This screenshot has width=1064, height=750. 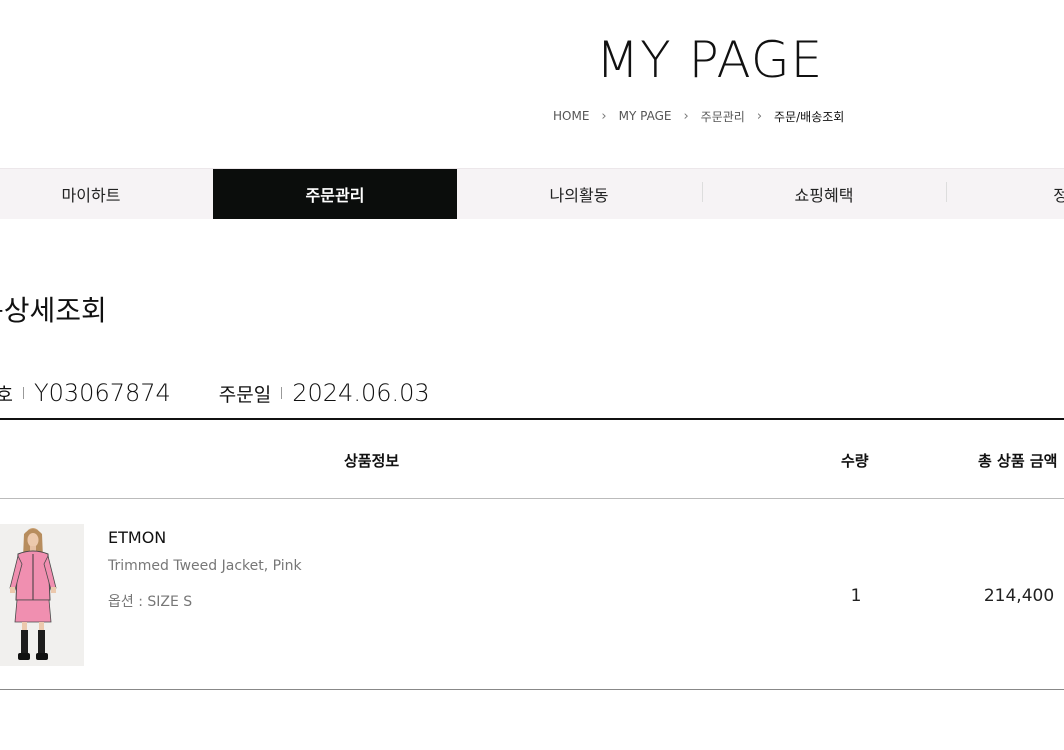 What do you see at coordinates (723, 116) in the screenshot?
I see `breadcrumb-order-management: 주문관리` at bounding box center [723, 116].